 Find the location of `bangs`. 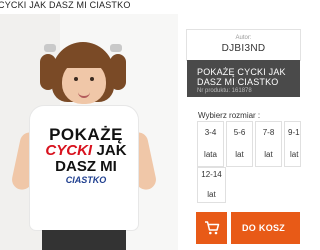

bangs is located at coordinates (84, 61).